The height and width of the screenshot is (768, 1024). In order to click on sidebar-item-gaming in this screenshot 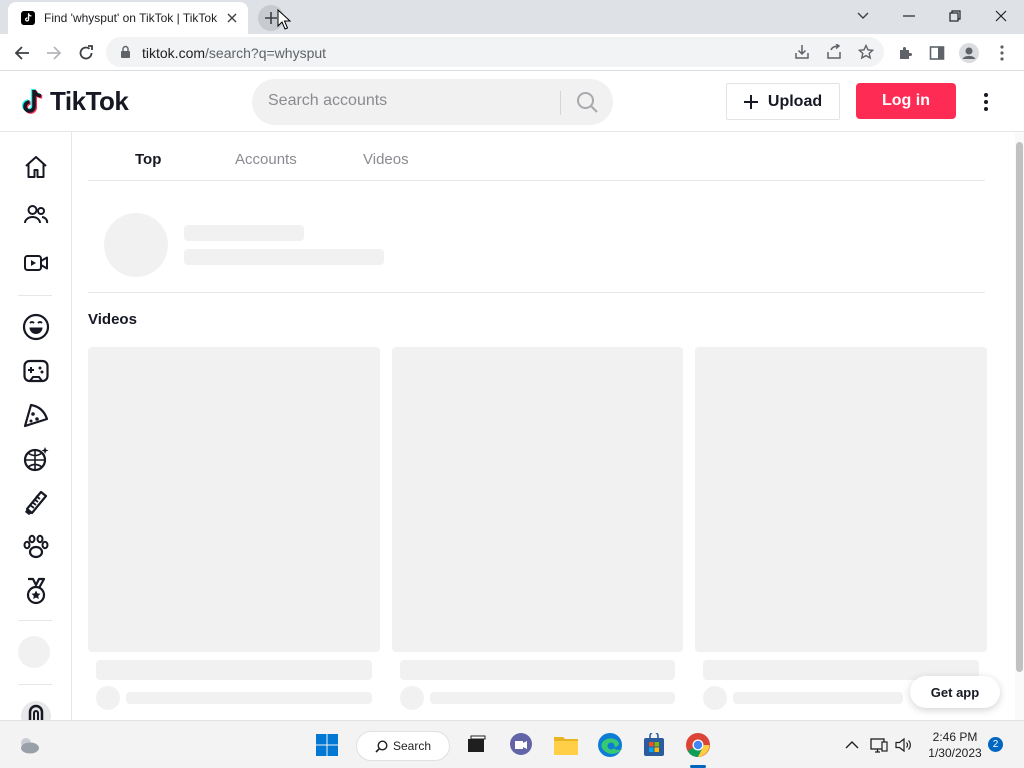, I will do `click(36, 371)`.